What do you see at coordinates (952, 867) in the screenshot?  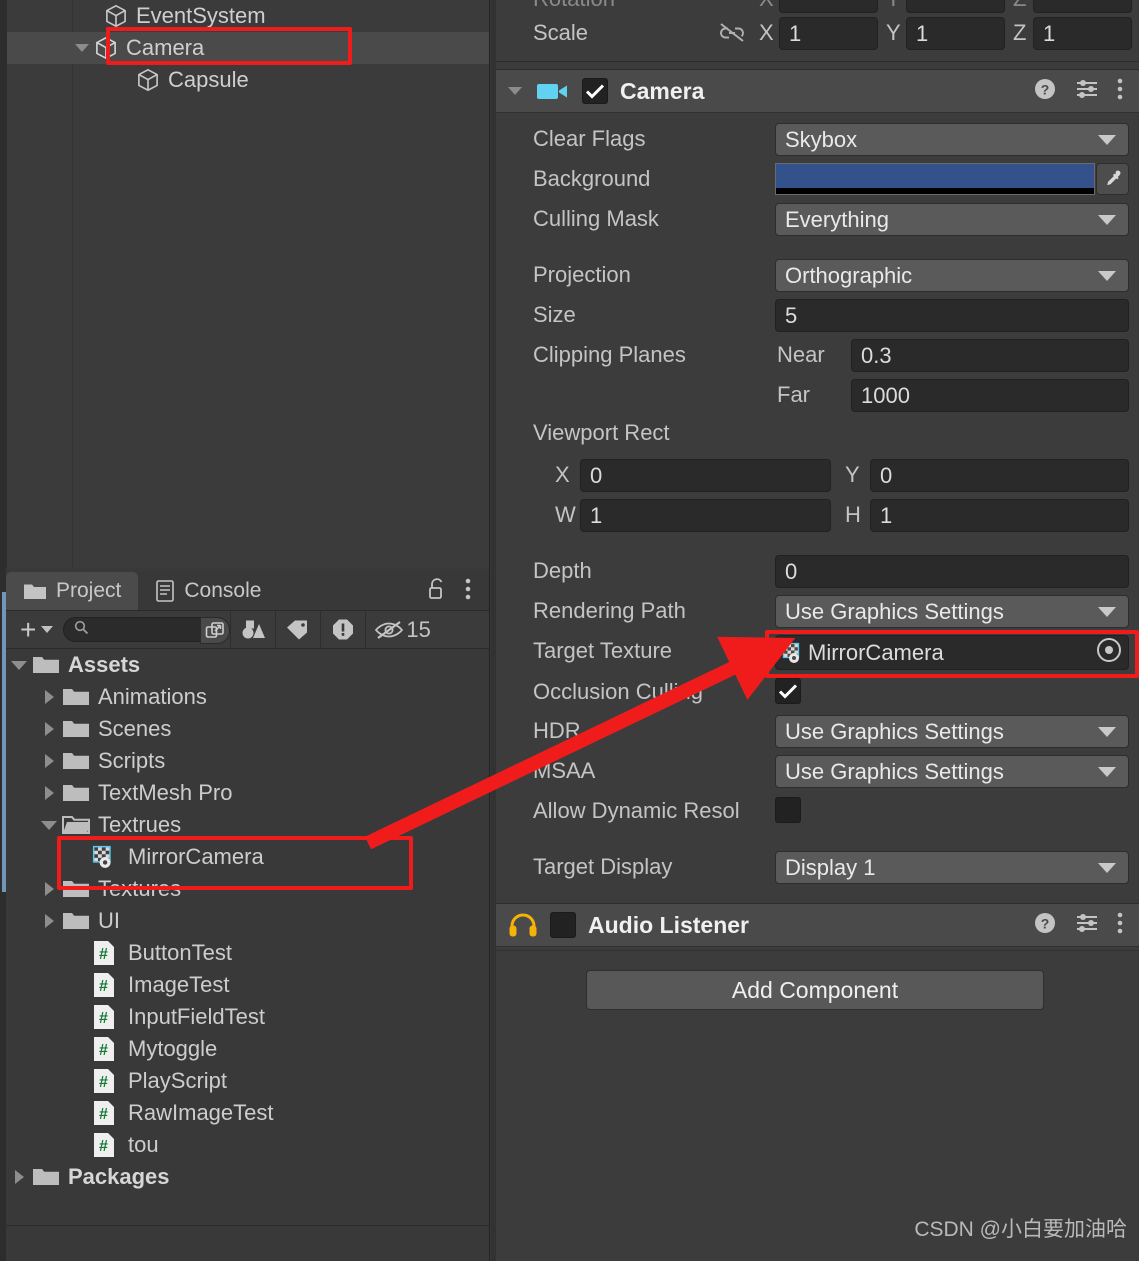 I see `target-display-dropdown: Display 1` at bounding box center [952, 867].